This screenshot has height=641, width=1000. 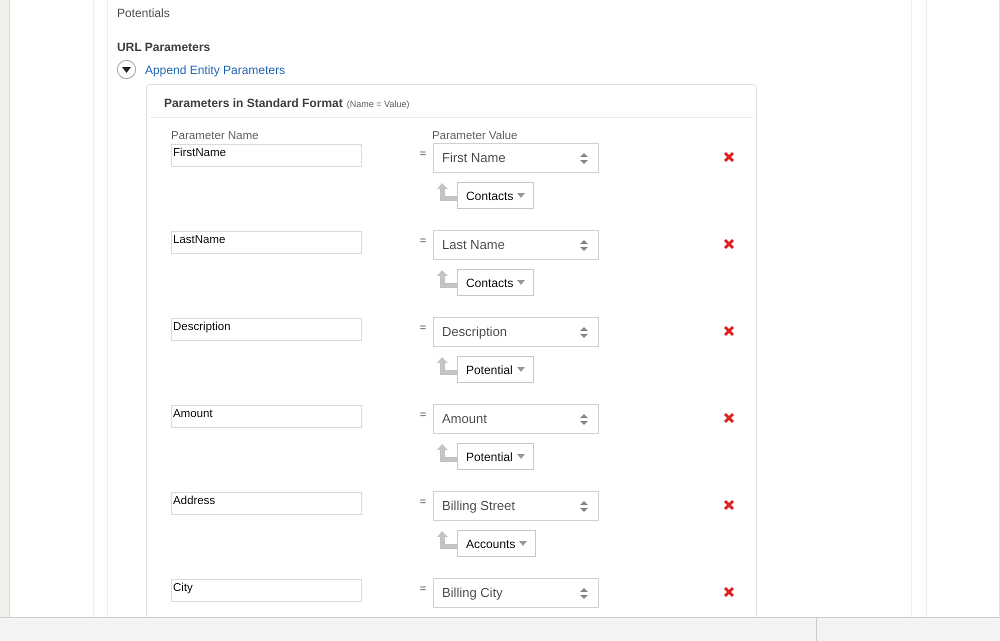 What do you see at coordinates (266, 329) in the screenshot?
I see `text-field: Description` at bounding box center [266, 329].